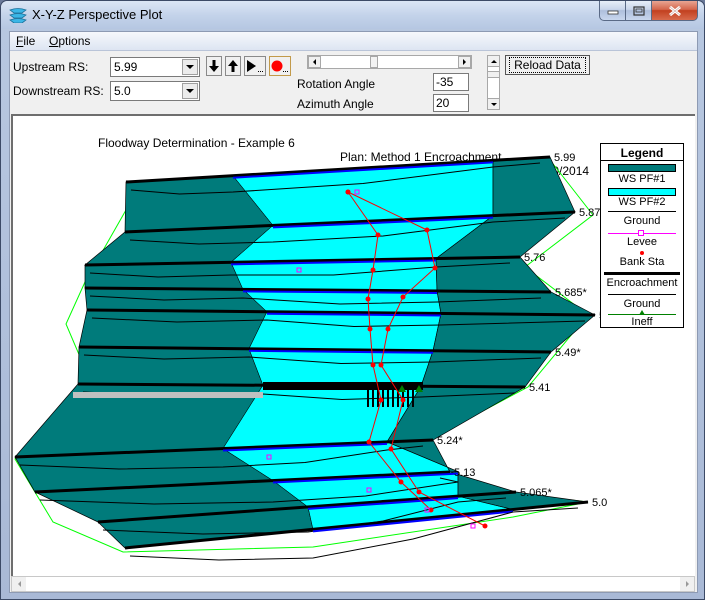 This screenshot has height=600, width=705. Describe the element at coordinates (642, 221) in the screenshot. I see `legend-ground: Ground` at that location.